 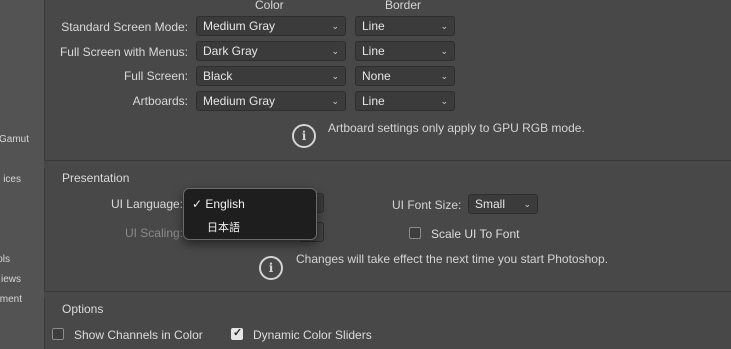 I want to click on border-column-header: Border, so click(x=403, y=6).